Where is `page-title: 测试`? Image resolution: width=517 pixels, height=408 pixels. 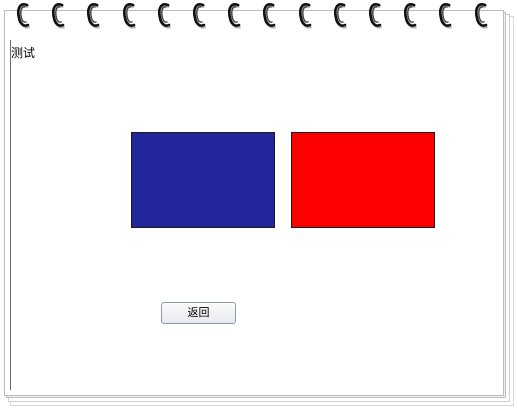 page-title: 测试 is located at coordinates (23, 53).